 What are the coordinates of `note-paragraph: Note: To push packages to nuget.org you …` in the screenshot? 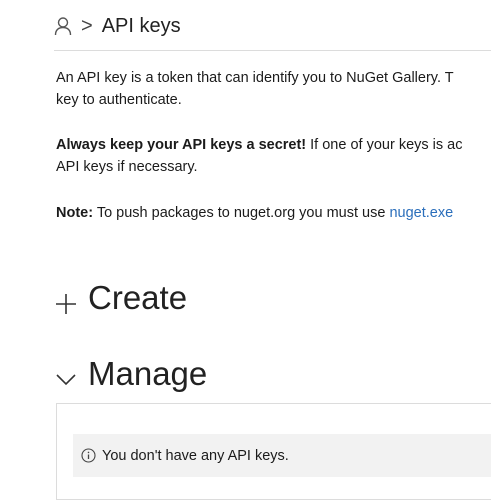 It's located at (254, 213).